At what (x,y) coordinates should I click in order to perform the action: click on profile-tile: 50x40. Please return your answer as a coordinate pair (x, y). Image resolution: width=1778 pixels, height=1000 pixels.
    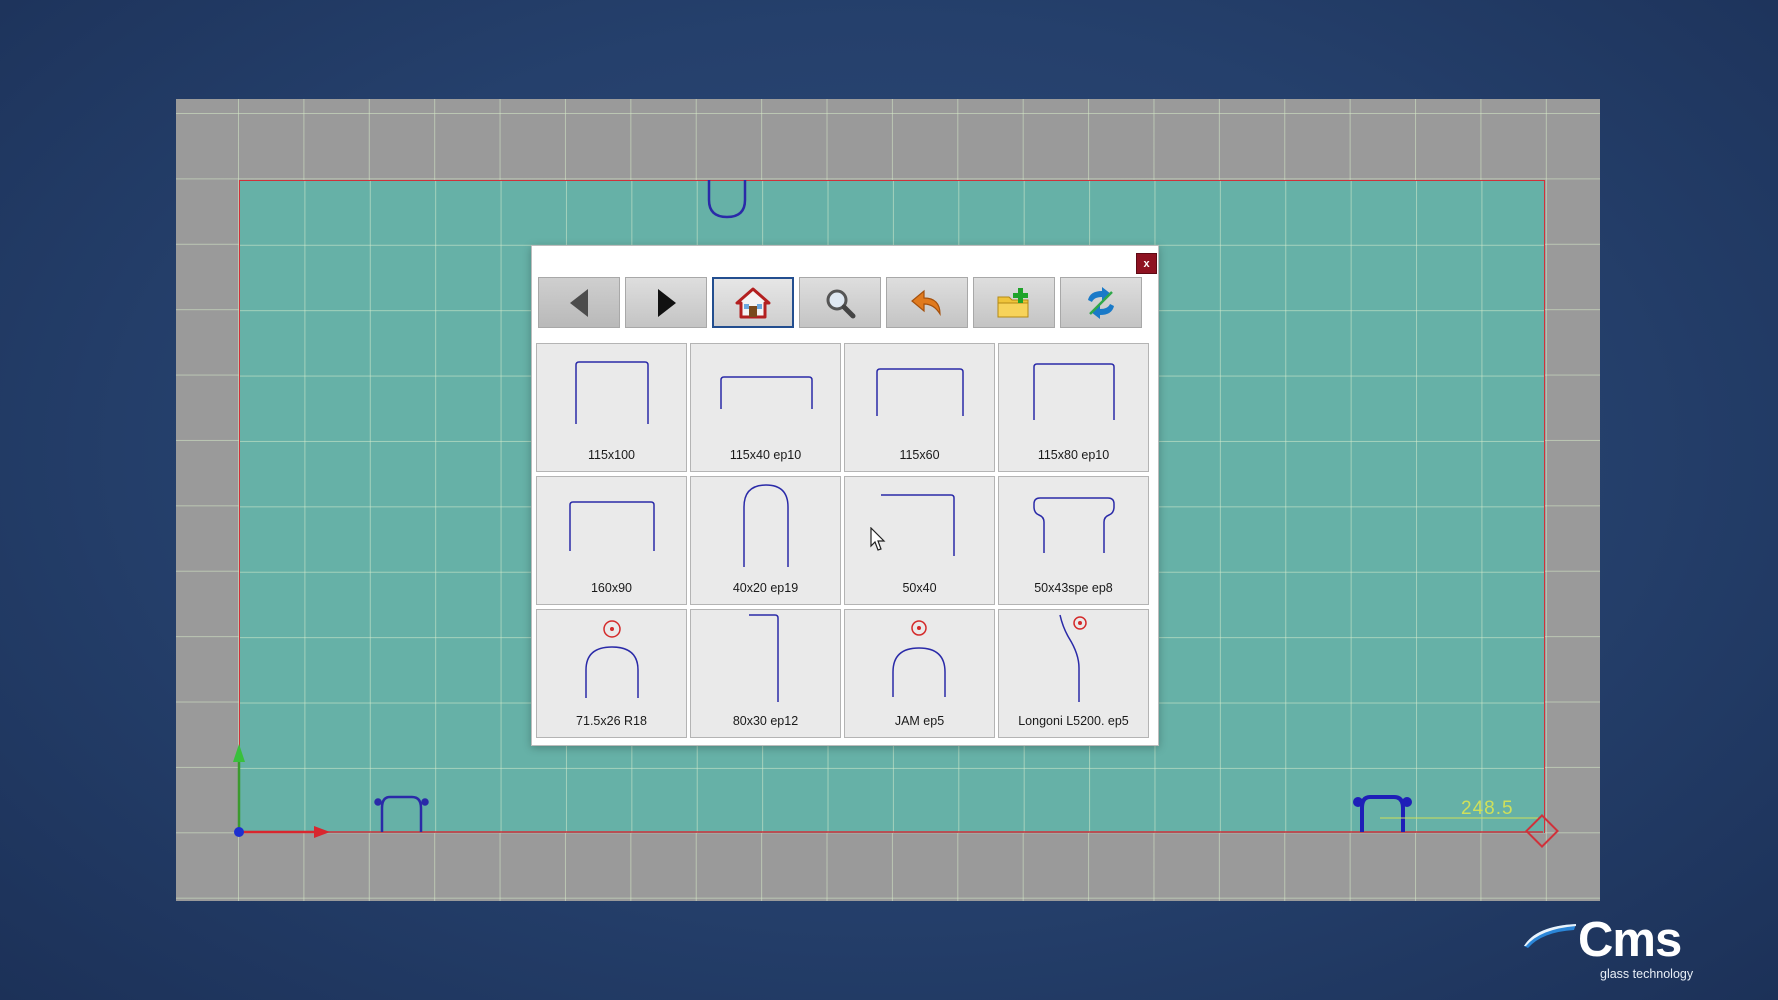
    Looking at the image, I should click on (919, 540).